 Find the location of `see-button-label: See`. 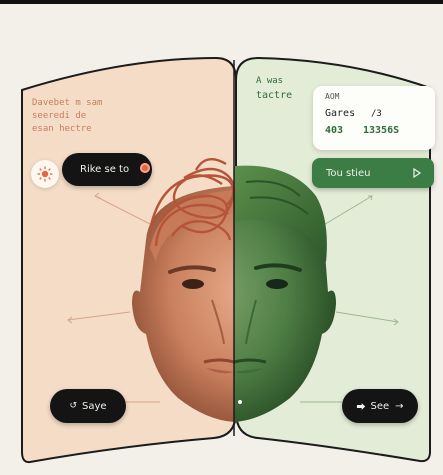

see-button-label: See is located at coordinates (380, 406).